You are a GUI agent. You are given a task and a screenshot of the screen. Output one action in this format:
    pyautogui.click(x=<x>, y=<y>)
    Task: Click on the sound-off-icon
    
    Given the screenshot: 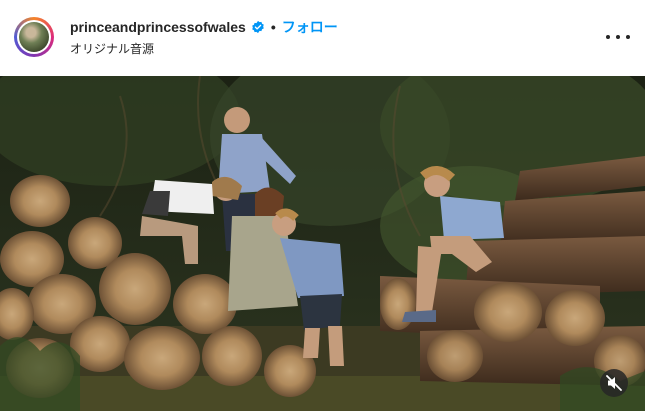 What is the action you would take?
    pyautogui.click(x=614, y=383)
    